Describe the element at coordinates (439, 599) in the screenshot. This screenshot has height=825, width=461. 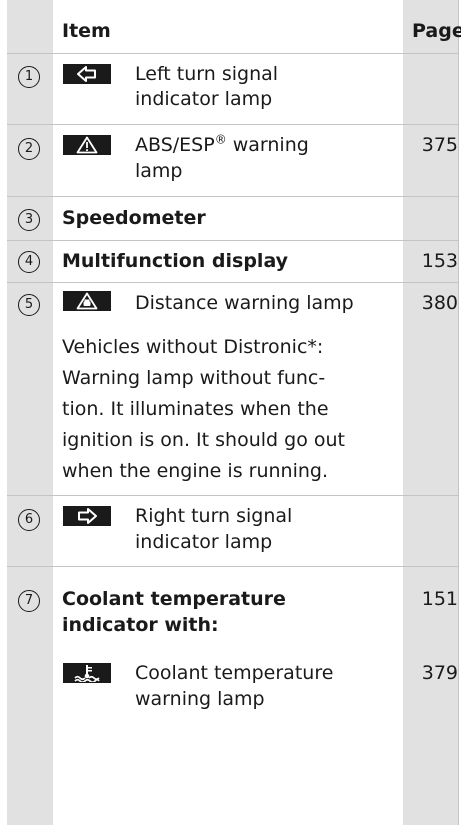
I see `page-ref-7: 151` at that location.